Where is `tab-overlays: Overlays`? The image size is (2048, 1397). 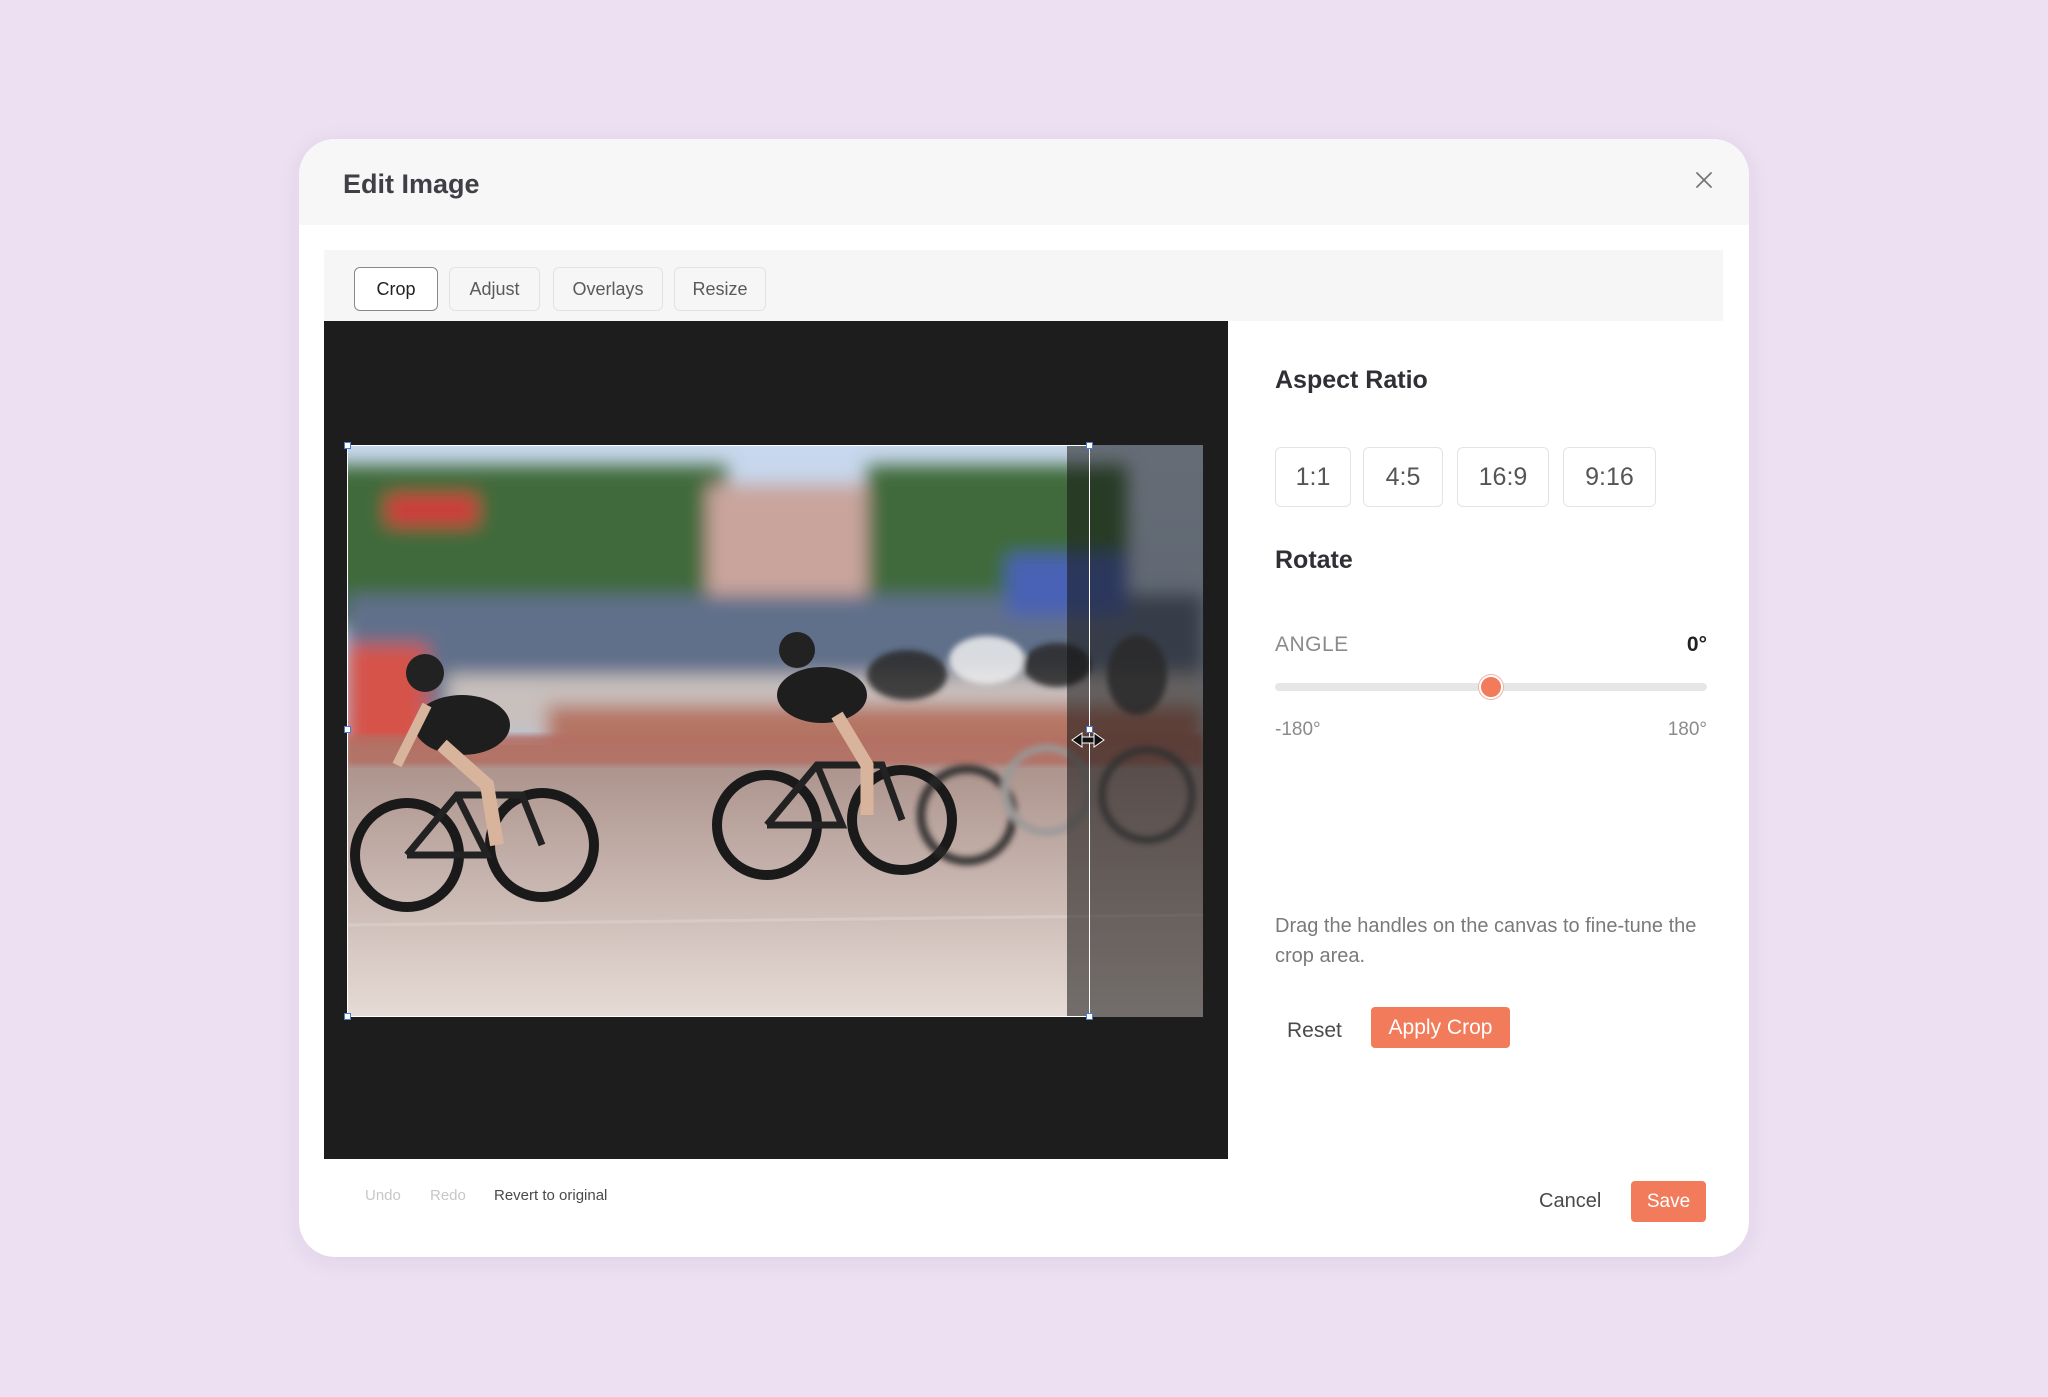
tab-overlays: Overlays is located at coordinates (608, 289).